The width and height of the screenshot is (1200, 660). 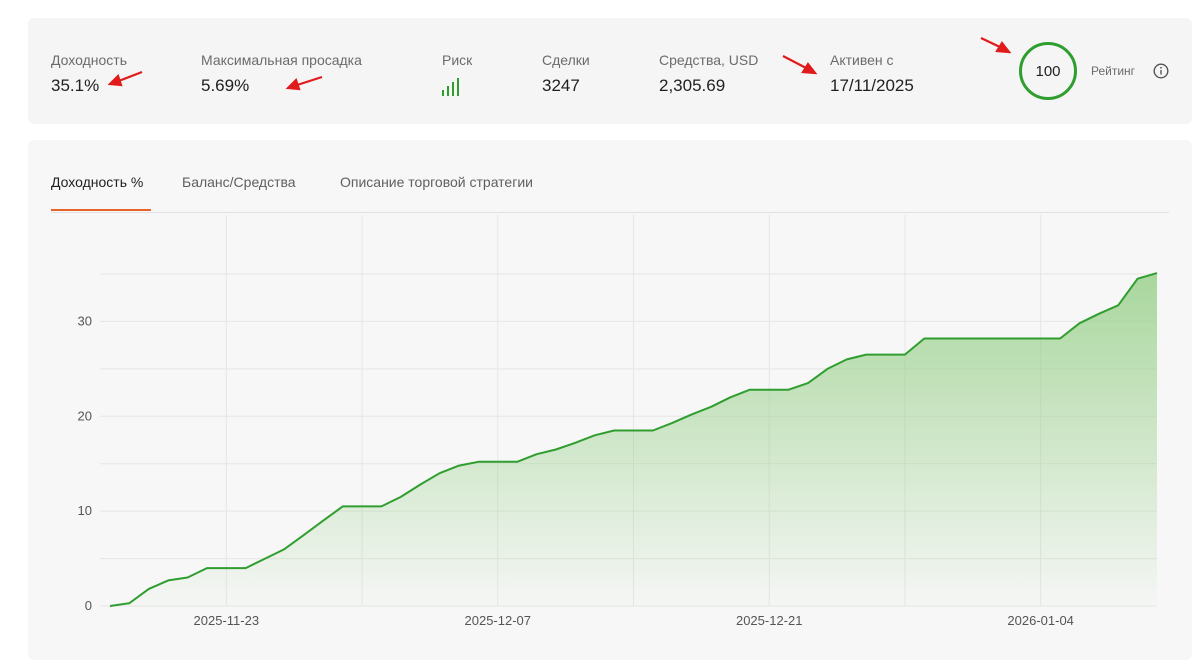 I want to click on x-tick-label: 2025-12-07, so click(x=498, y=620).